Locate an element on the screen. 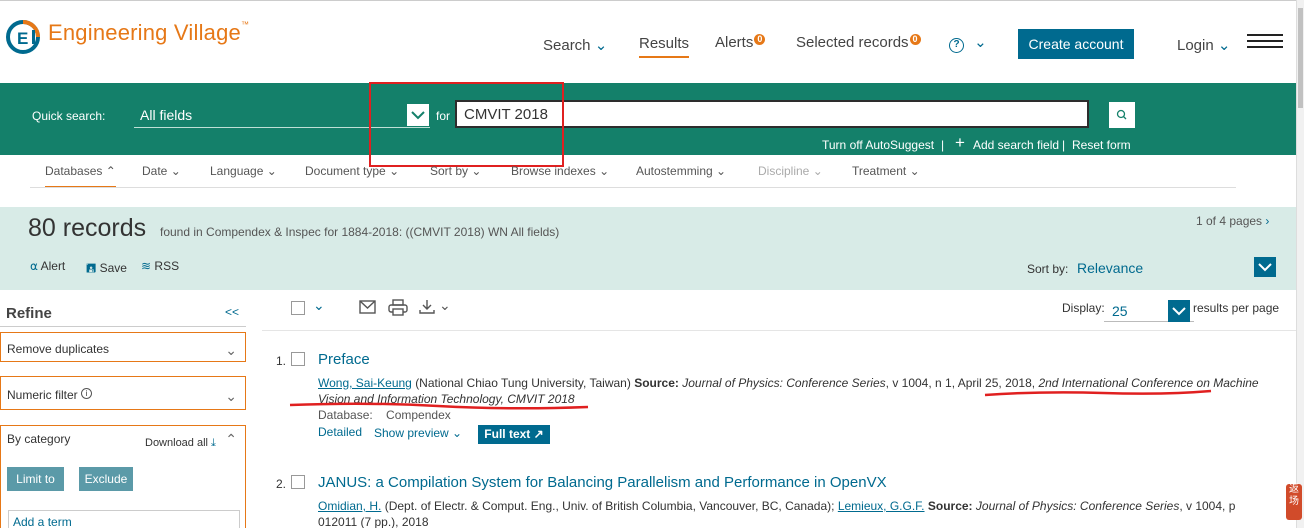 Image resolution: width=1304 pixels, height=528 pixels. search-button is located at coordinates (1122, 115).